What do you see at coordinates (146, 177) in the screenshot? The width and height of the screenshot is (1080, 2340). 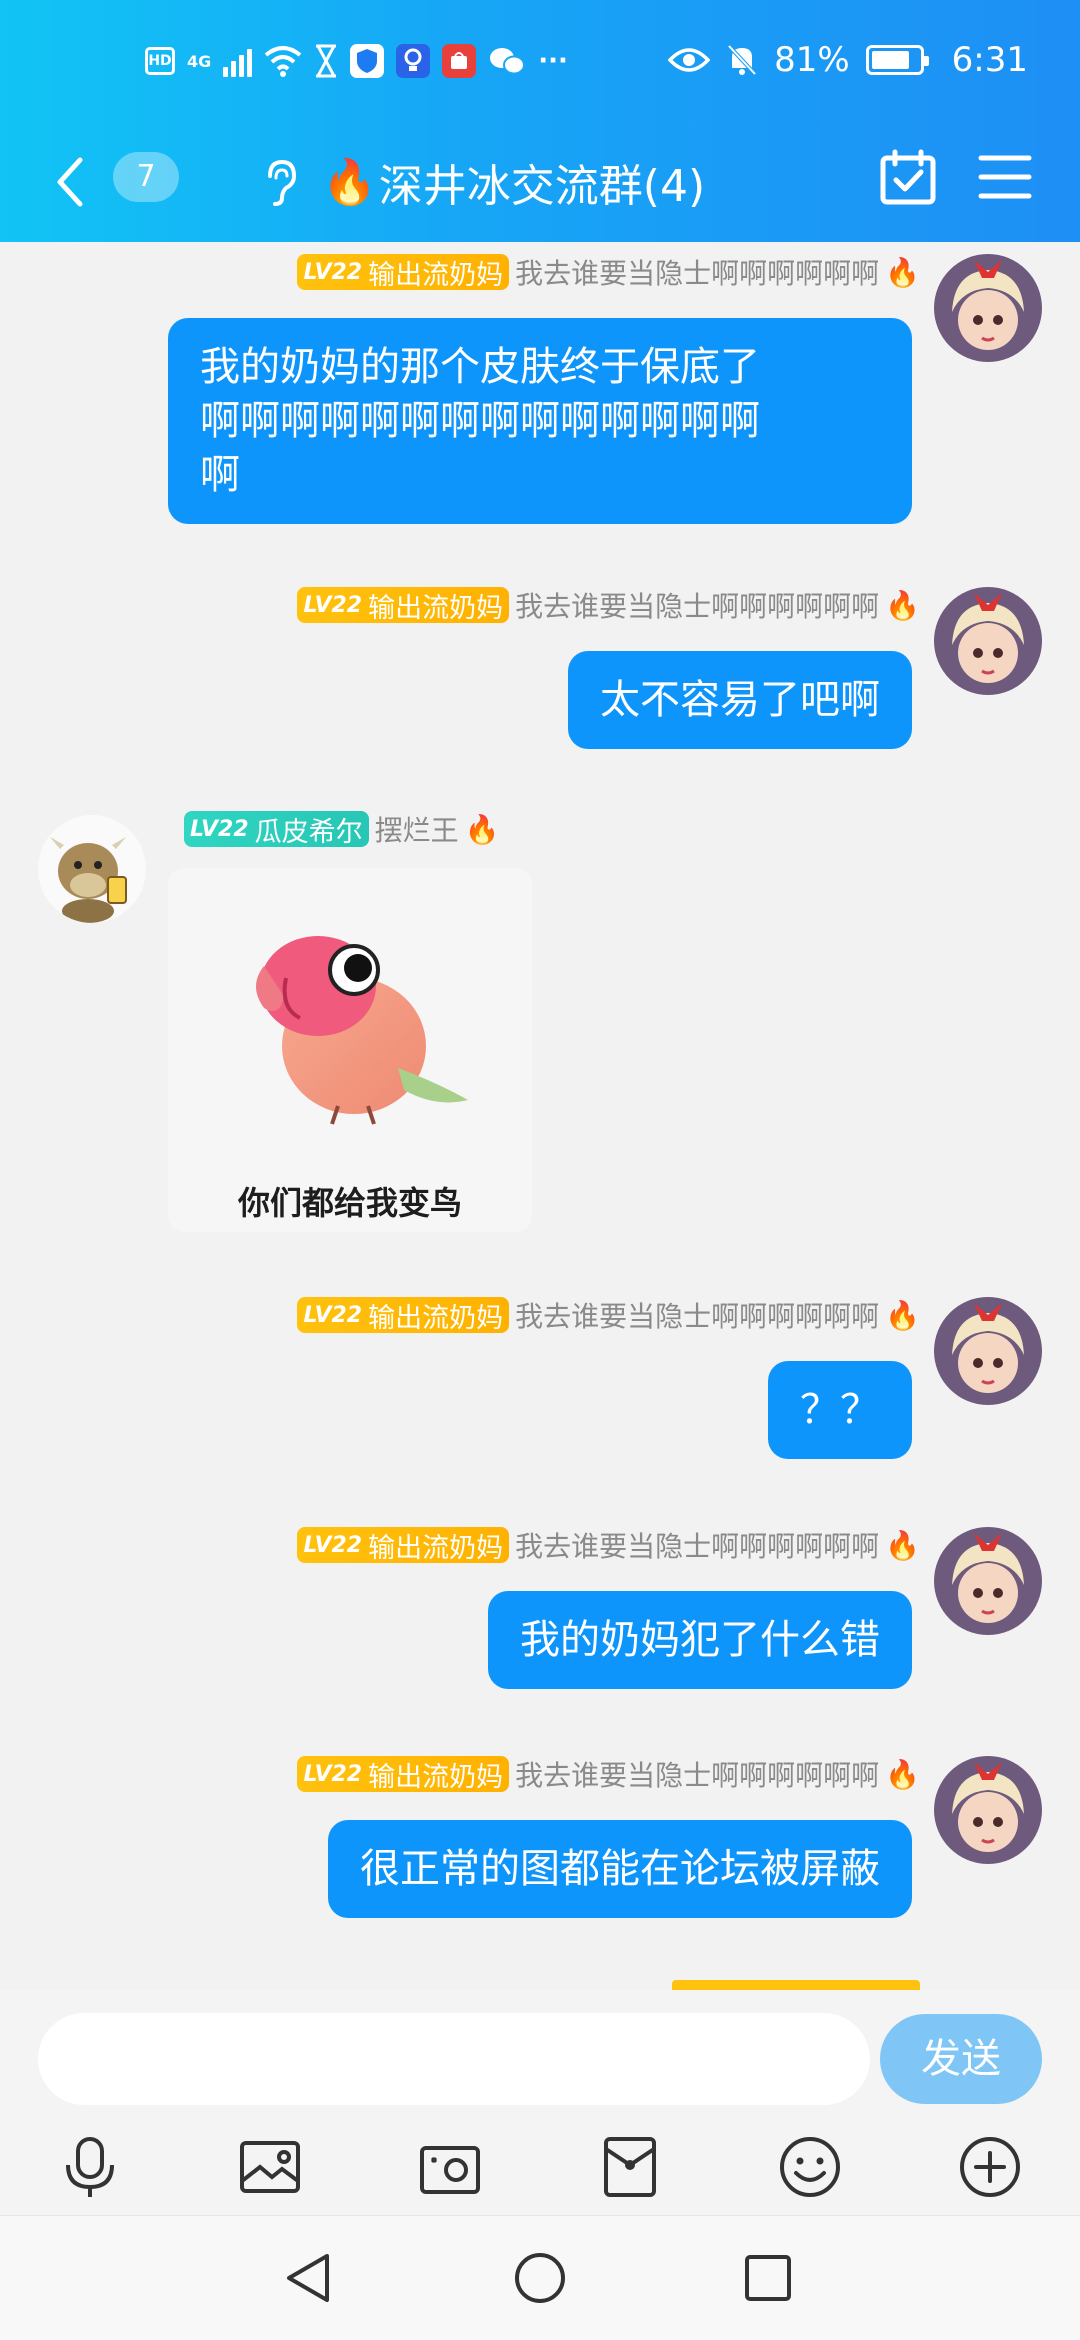 I see `unread-count-badge: 7` at bounding box center [146, 177].